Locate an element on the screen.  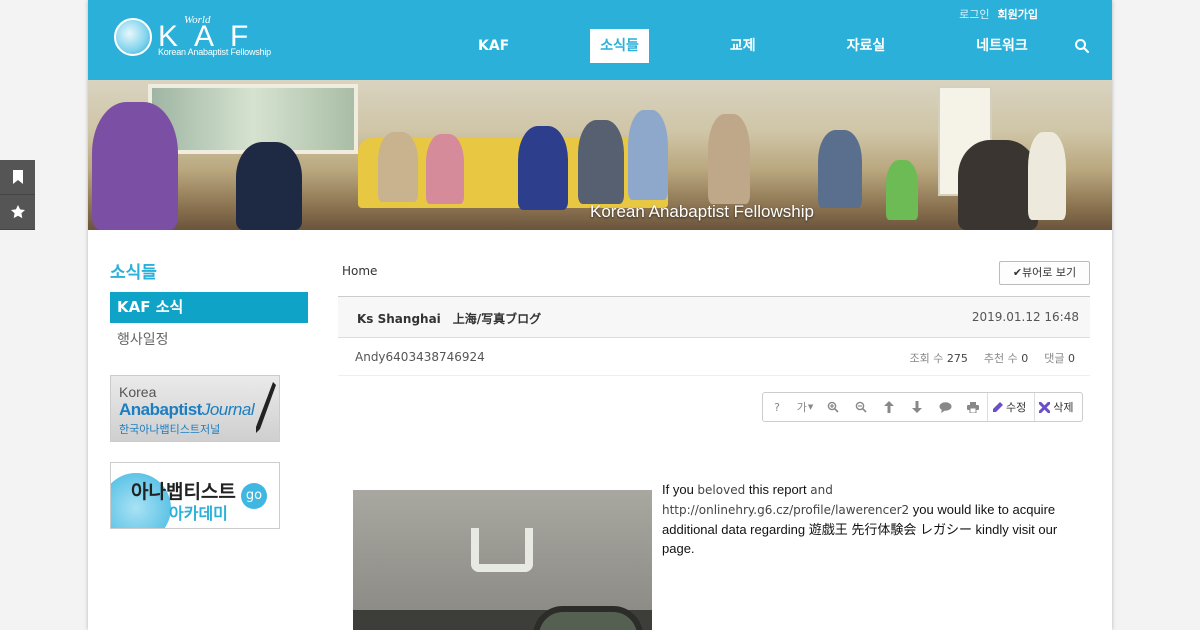
nav-item-kaf: KAF is located at coordinates (493, 46).